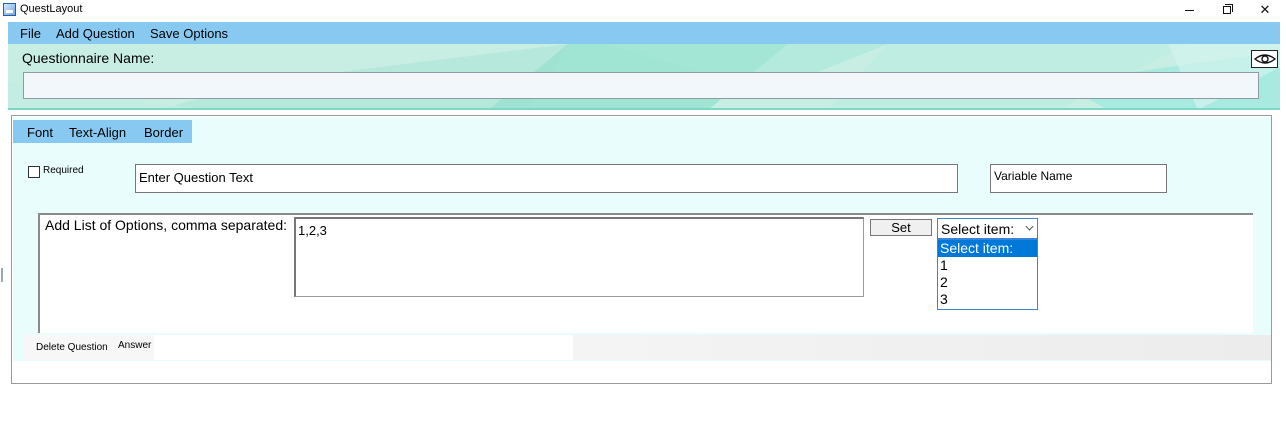 The width and height of the screenshot is (1286, 422). I want to click on options-label: Add List of Options, comma separated:, so click(166, 225).